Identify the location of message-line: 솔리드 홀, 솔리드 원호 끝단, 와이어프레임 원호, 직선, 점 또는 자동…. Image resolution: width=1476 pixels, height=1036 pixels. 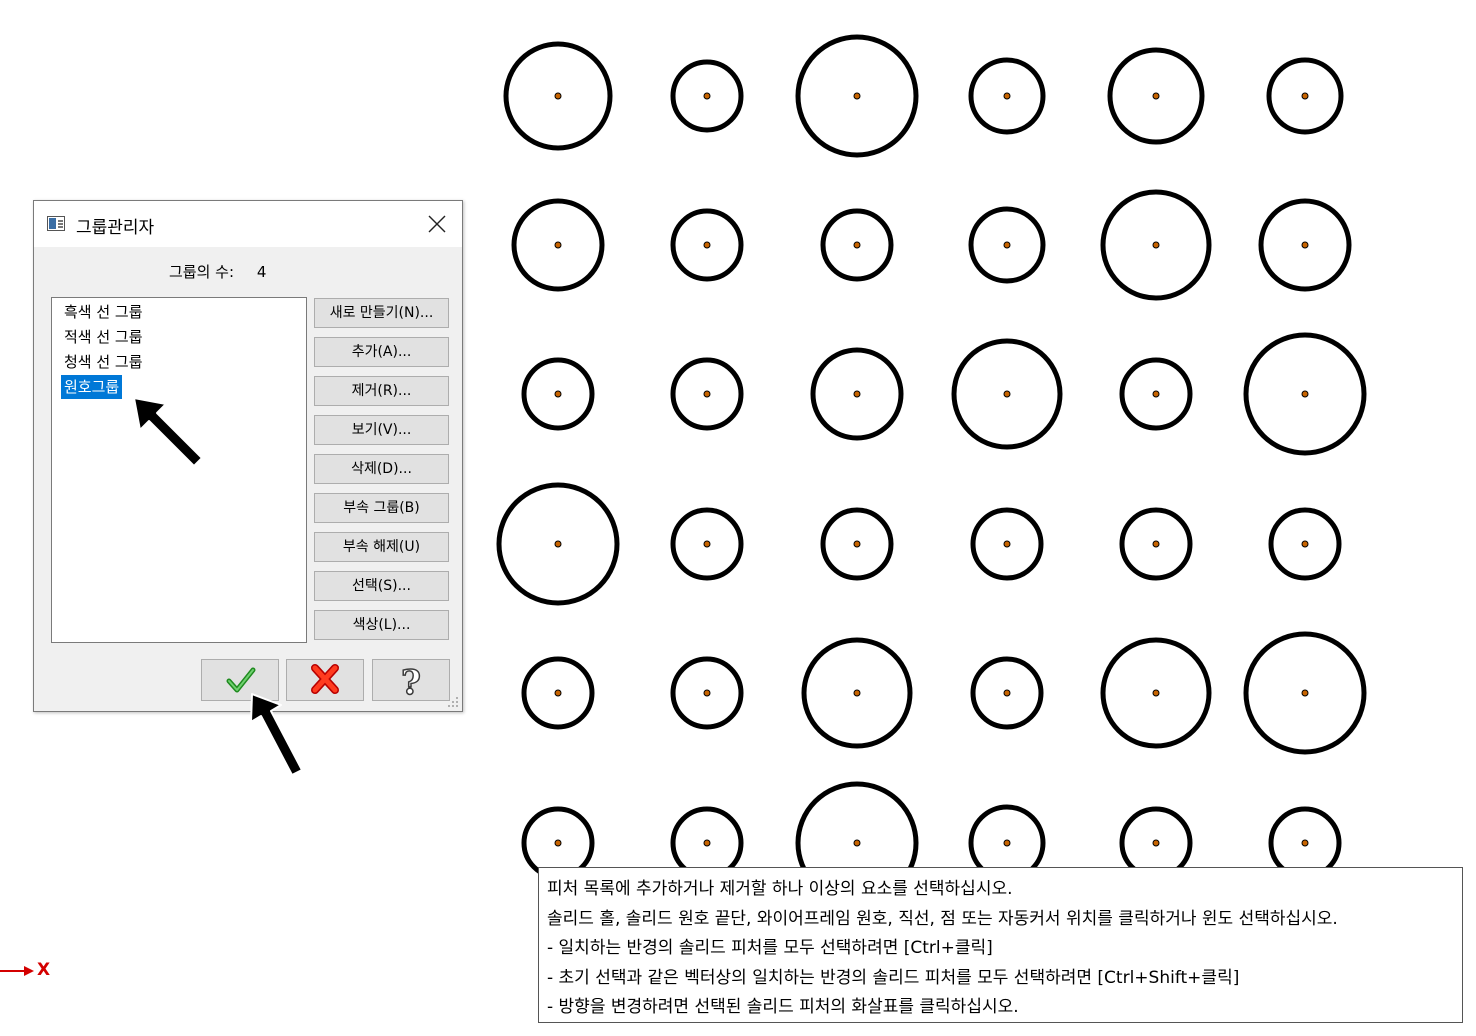
(942, 919).